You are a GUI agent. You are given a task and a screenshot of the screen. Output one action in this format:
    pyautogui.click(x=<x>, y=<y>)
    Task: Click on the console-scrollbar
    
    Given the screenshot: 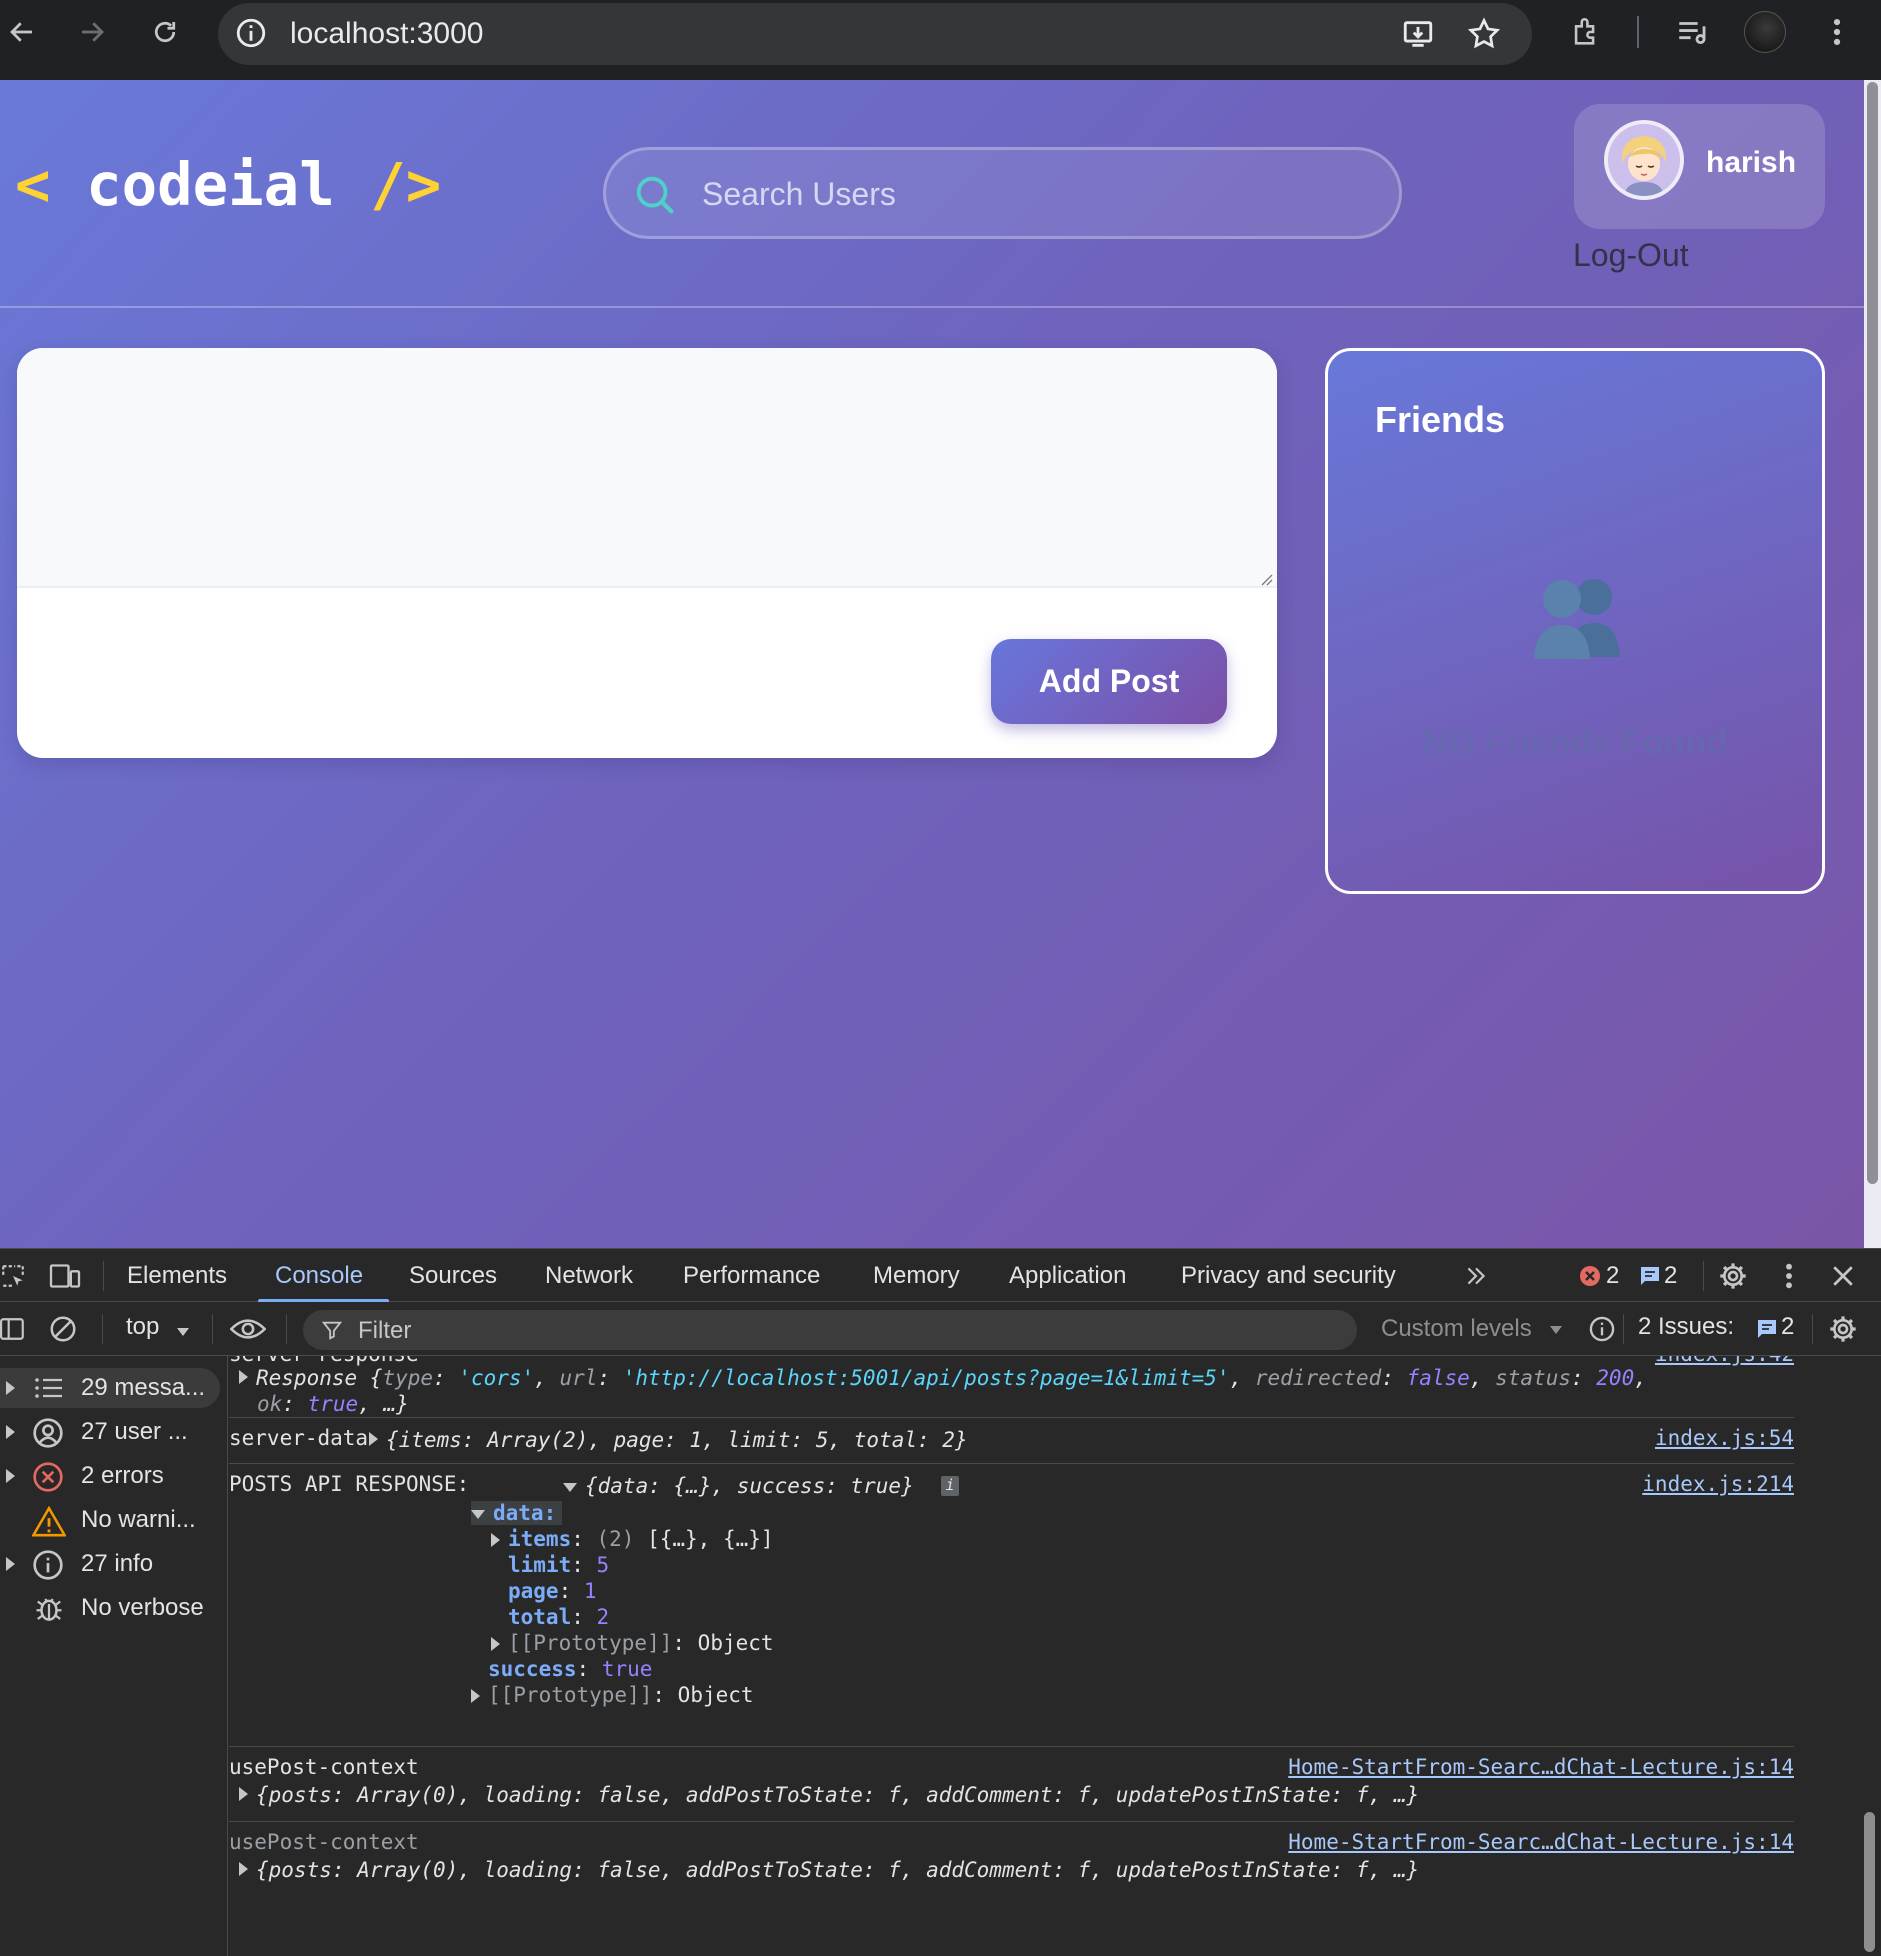 What is the action you would take?
    pyautogui.click(x=1870, y=1656)
    